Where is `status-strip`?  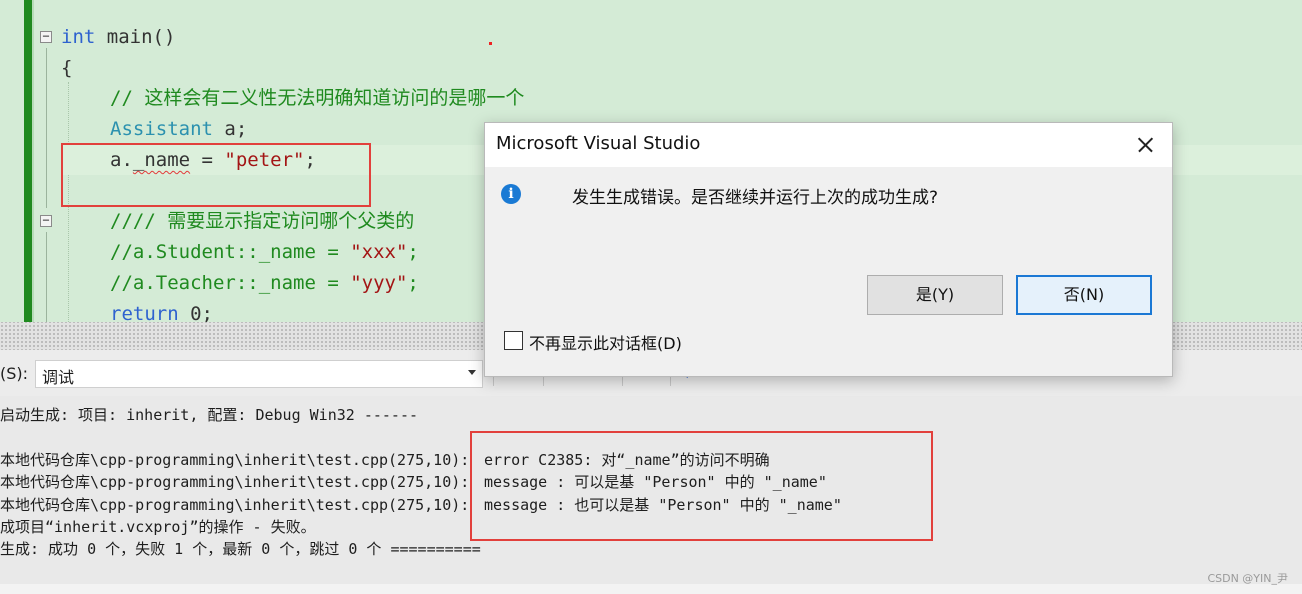 status-strip is located at coordinates (651, 589).